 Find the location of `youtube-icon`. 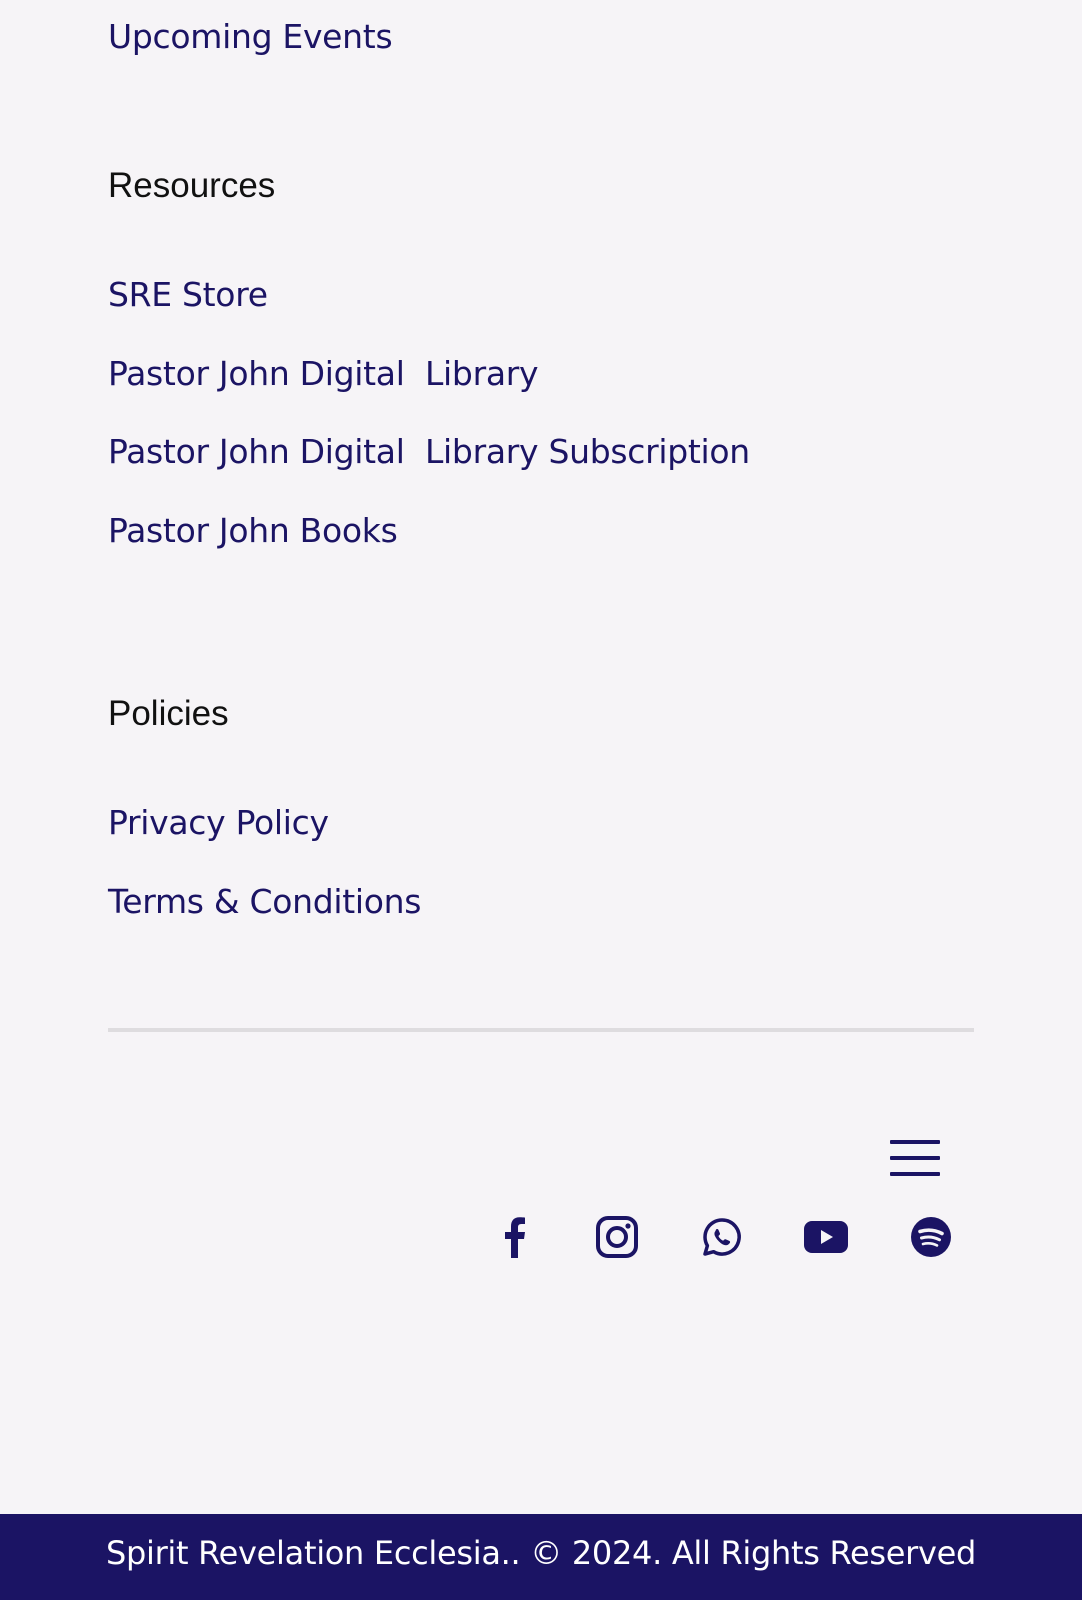

youtube-icon is located at coordinates (826, 1237).